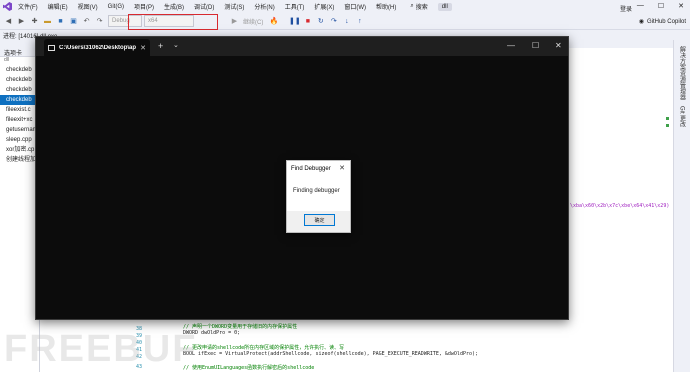 The width and height of the screenshot is (690, 372). What do you see at coordinates (144, 6) in the screenshot?
I see `menu-project: 项目(P)` at bounding box center [144, 6].